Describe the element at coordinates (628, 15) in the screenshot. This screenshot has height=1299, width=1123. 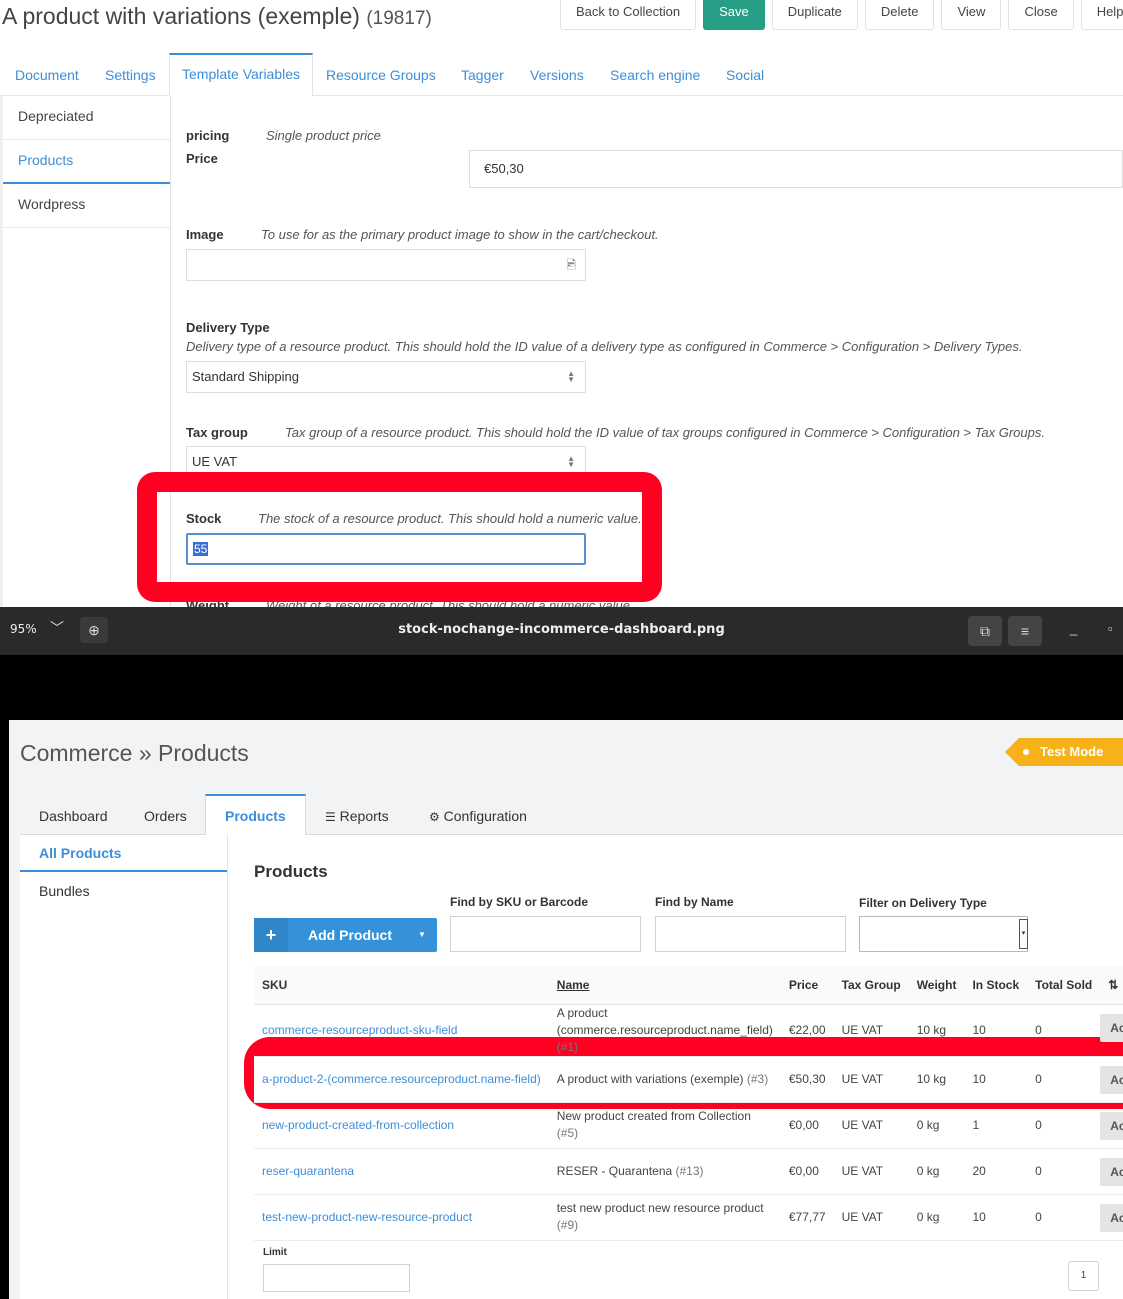
I see `back-to-collection-button: Back to Collection` at that location.